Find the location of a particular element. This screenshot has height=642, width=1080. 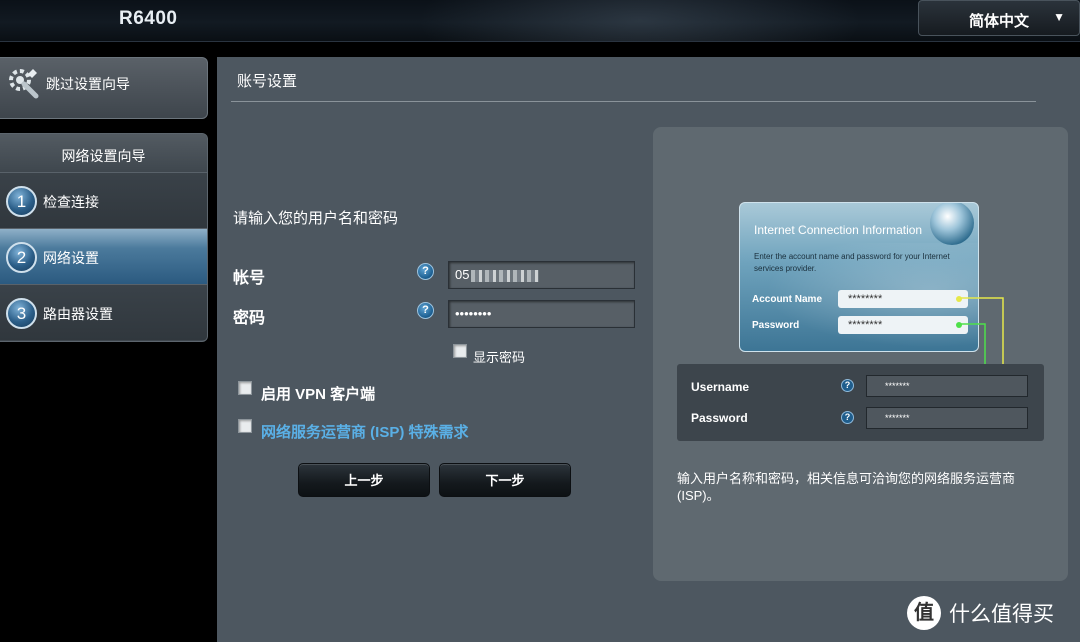

vpn-client-checkbox is located at coordinates (245, 388).